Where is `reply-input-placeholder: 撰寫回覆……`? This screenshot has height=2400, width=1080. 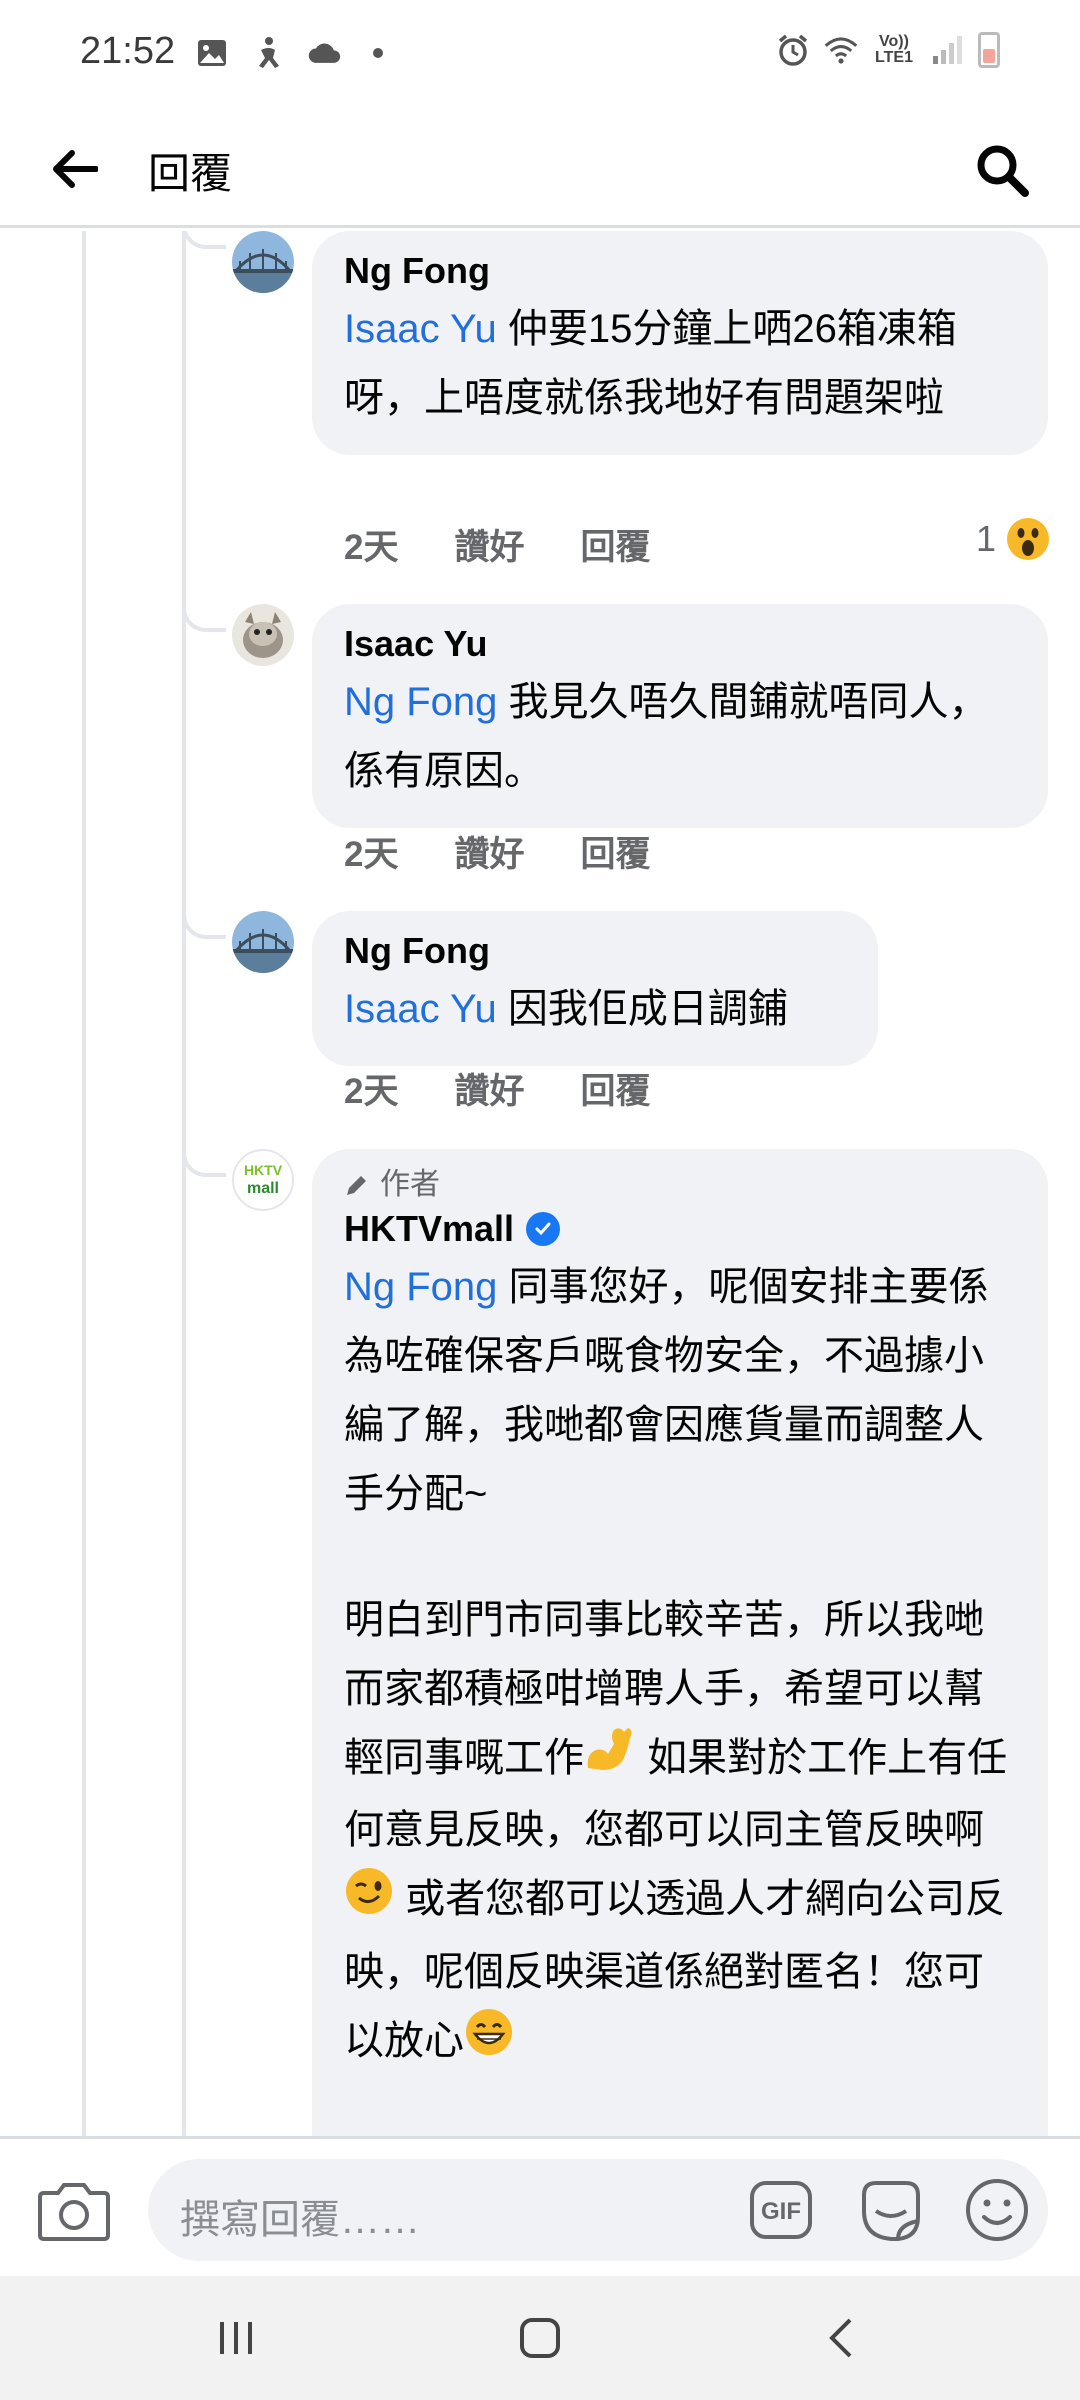
reply-input-placeholder: 撰寫回覆…… is located at coordinates (300, 2220).